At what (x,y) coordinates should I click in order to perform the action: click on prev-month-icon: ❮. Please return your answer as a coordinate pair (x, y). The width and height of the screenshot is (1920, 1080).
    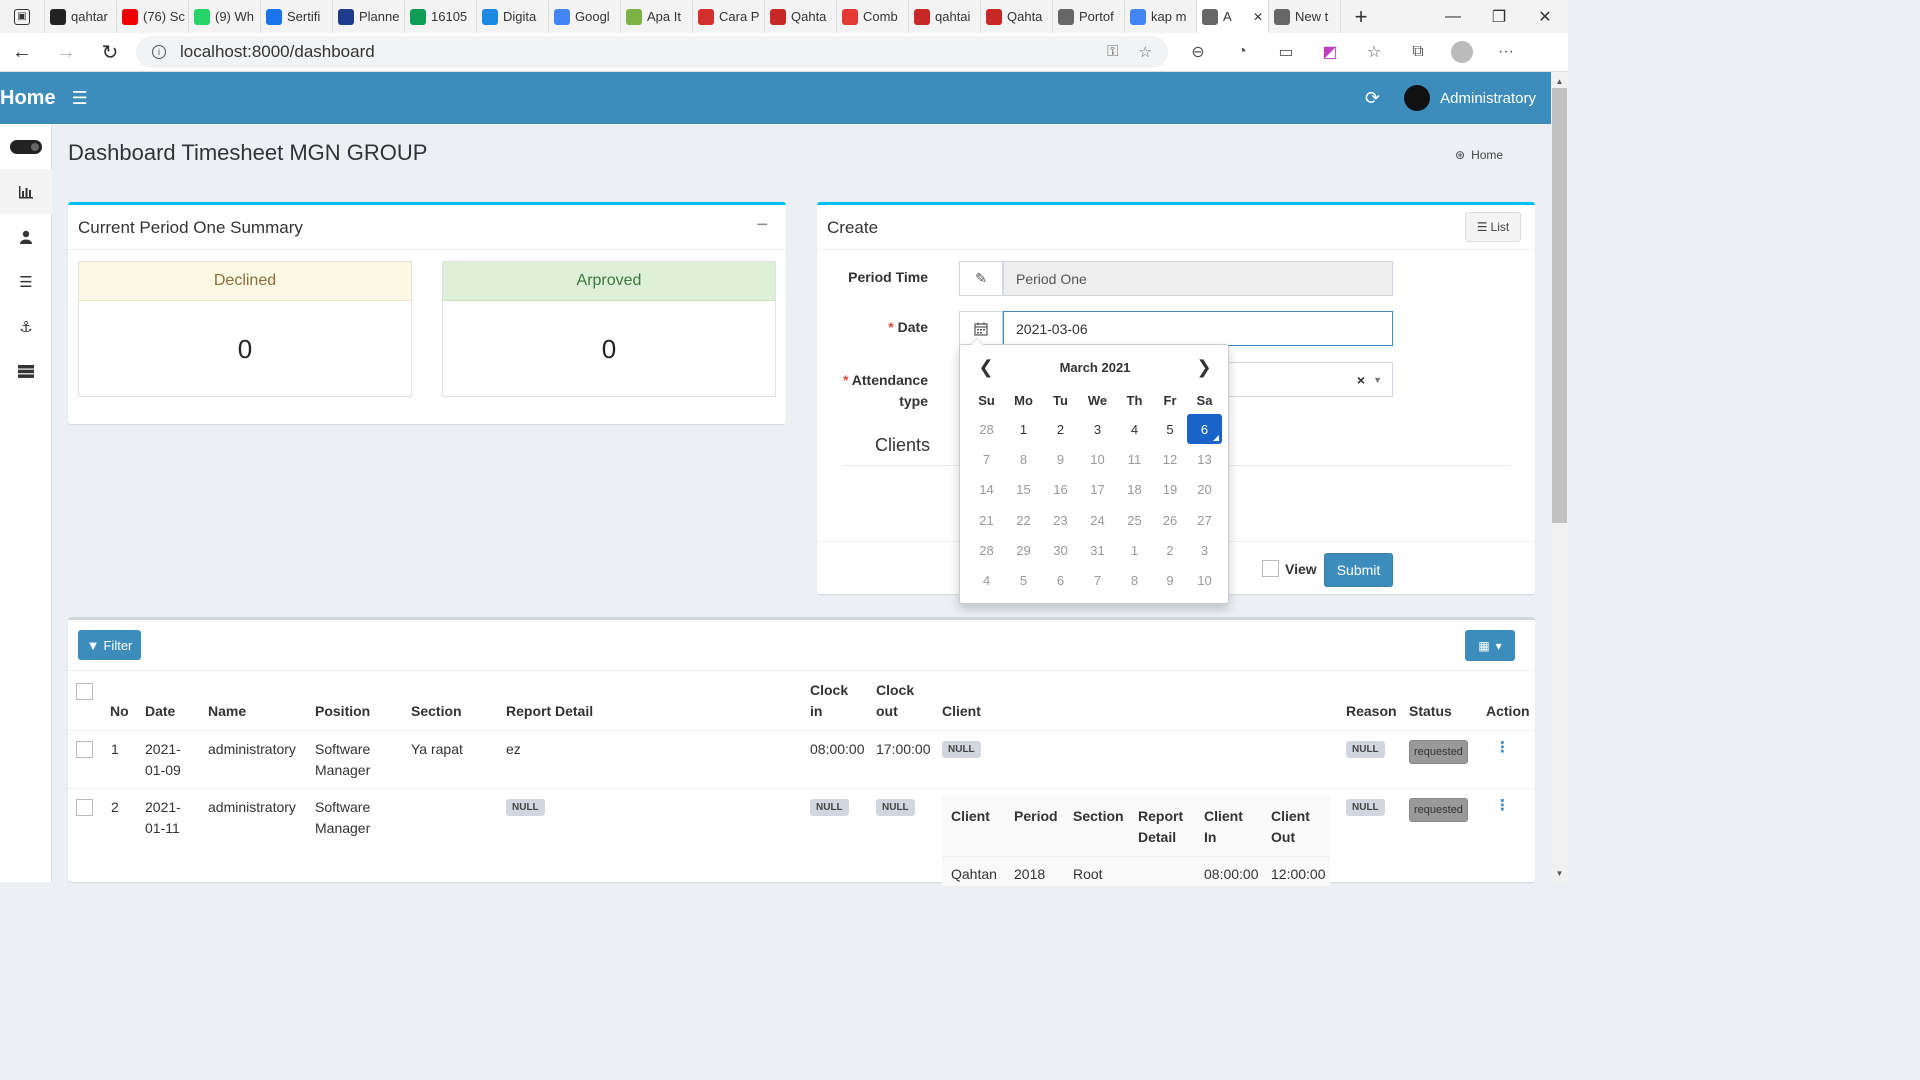
    Looking at the image, I should click on (986, 367).